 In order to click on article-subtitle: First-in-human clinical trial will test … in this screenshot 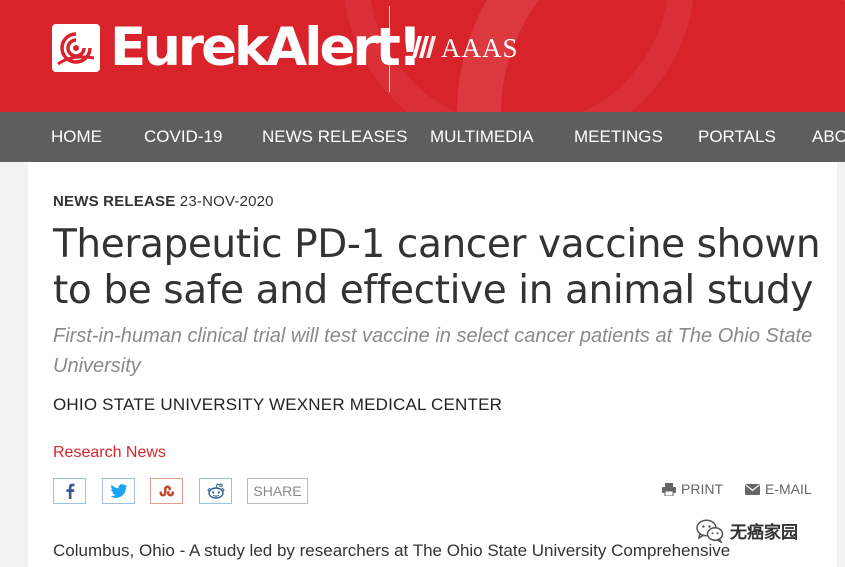, I will do `click(433, 351)`.